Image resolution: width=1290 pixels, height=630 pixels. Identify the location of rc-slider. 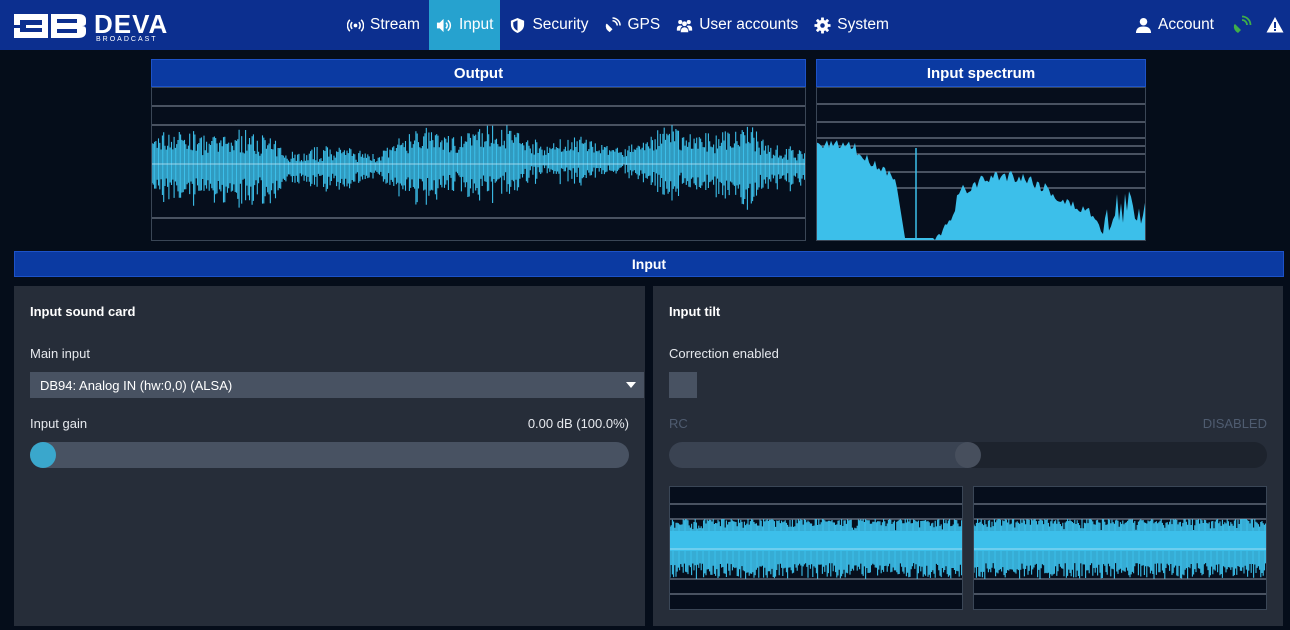
(968, 455).